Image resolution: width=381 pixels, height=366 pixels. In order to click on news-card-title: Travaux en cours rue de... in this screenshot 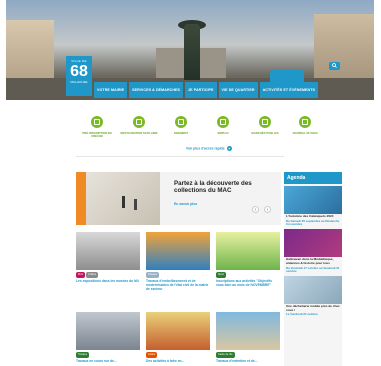, I will do `click(96, 361)`.